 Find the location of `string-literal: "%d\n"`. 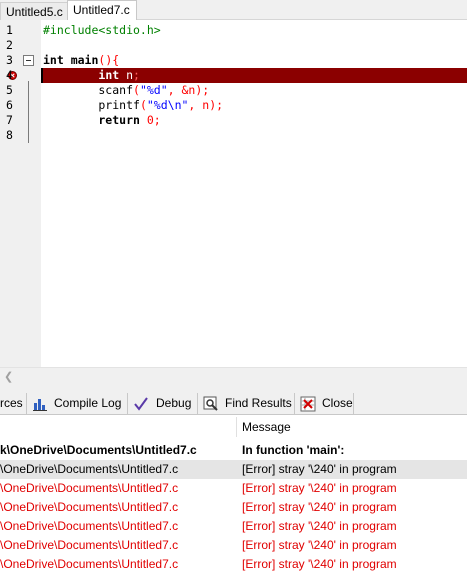

string-literal: "%d\n" is located at coordinates (167, 105).